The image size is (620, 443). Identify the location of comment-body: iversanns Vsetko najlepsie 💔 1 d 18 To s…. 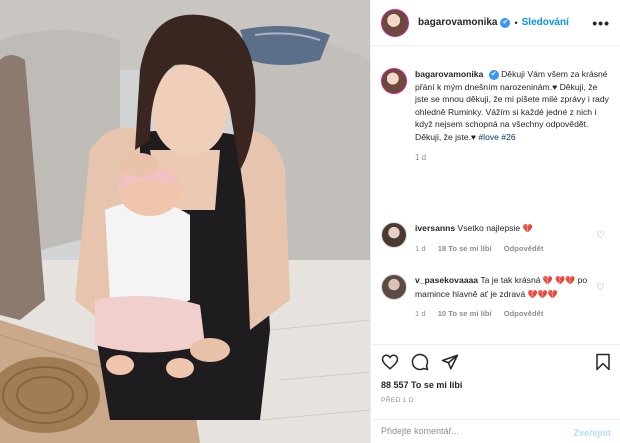
(509, 238).